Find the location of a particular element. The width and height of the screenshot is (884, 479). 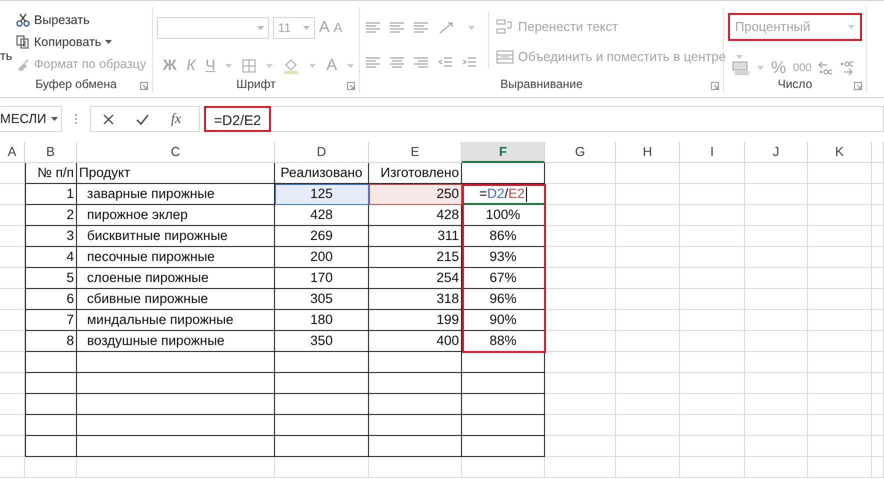

currency-icon is located at coordinates (741, 67).